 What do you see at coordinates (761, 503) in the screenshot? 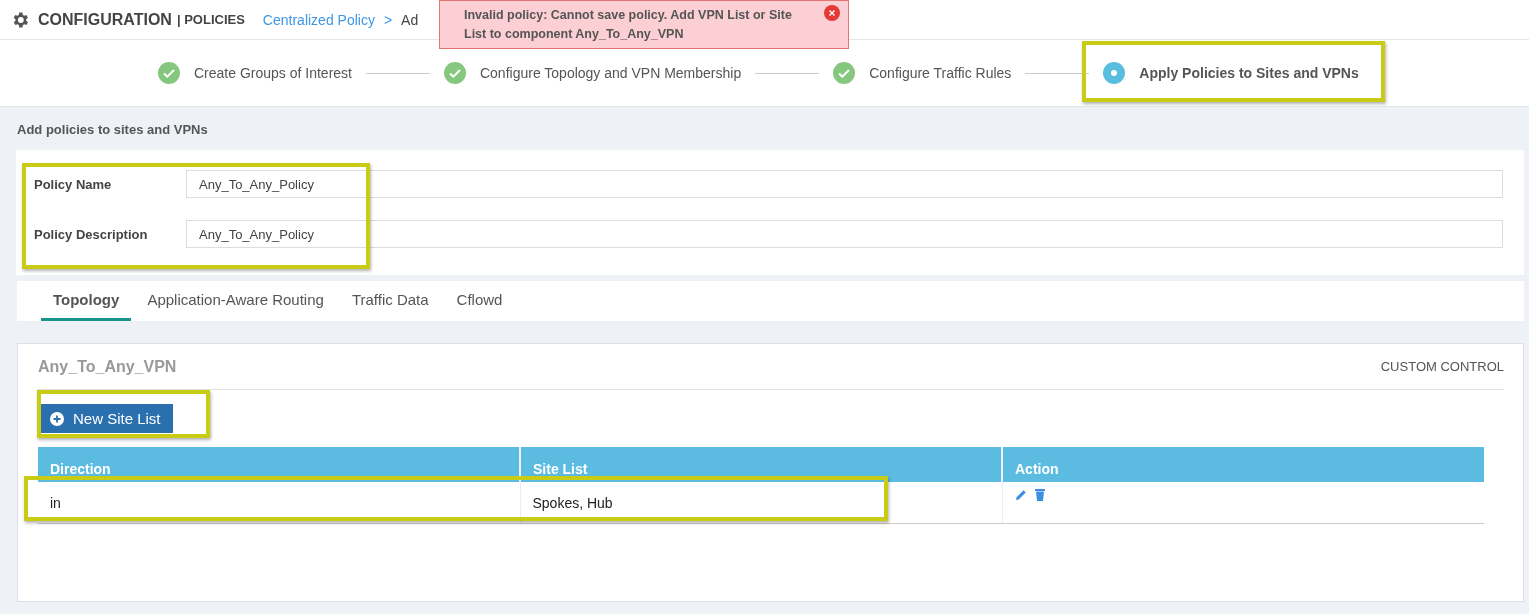
I see `table-cell: Spokes, Hub` at bounding box center [761, 503].